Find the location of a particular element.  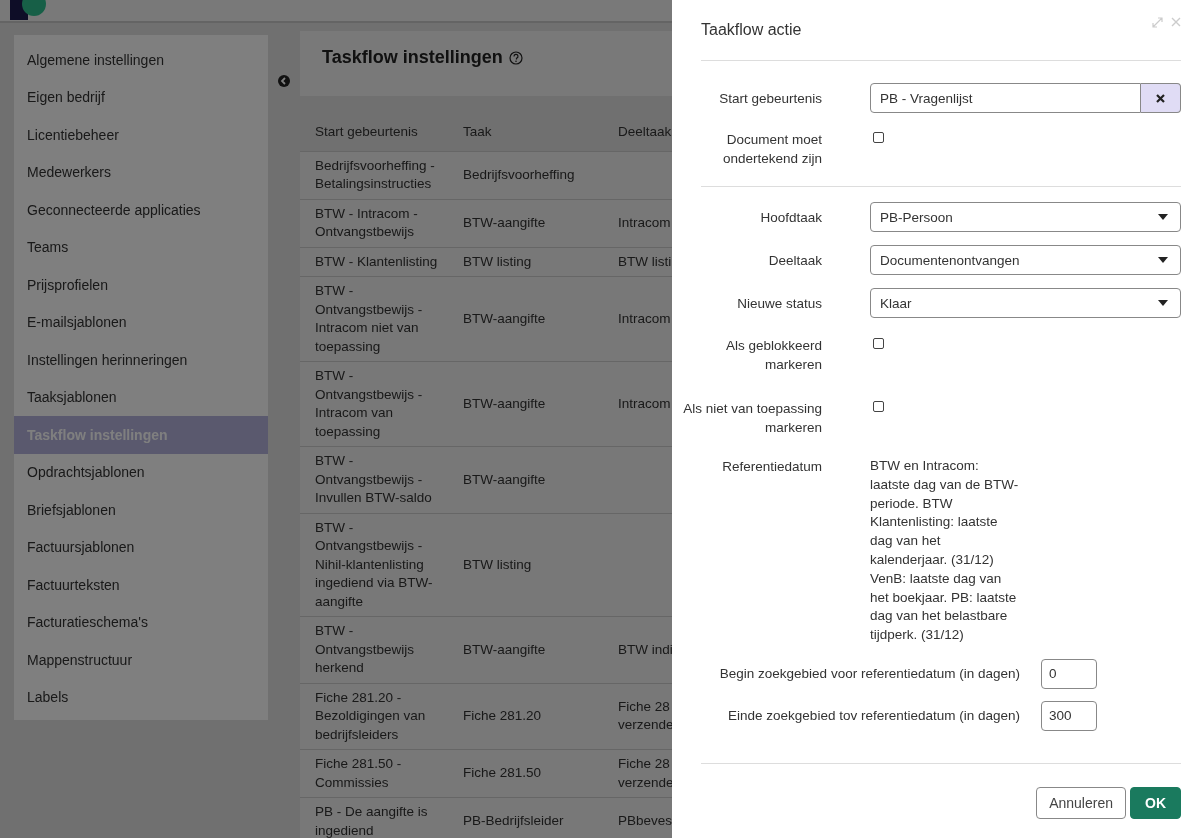

sidebar-item: Mappenstructuur is located at coordinates (141, 660).